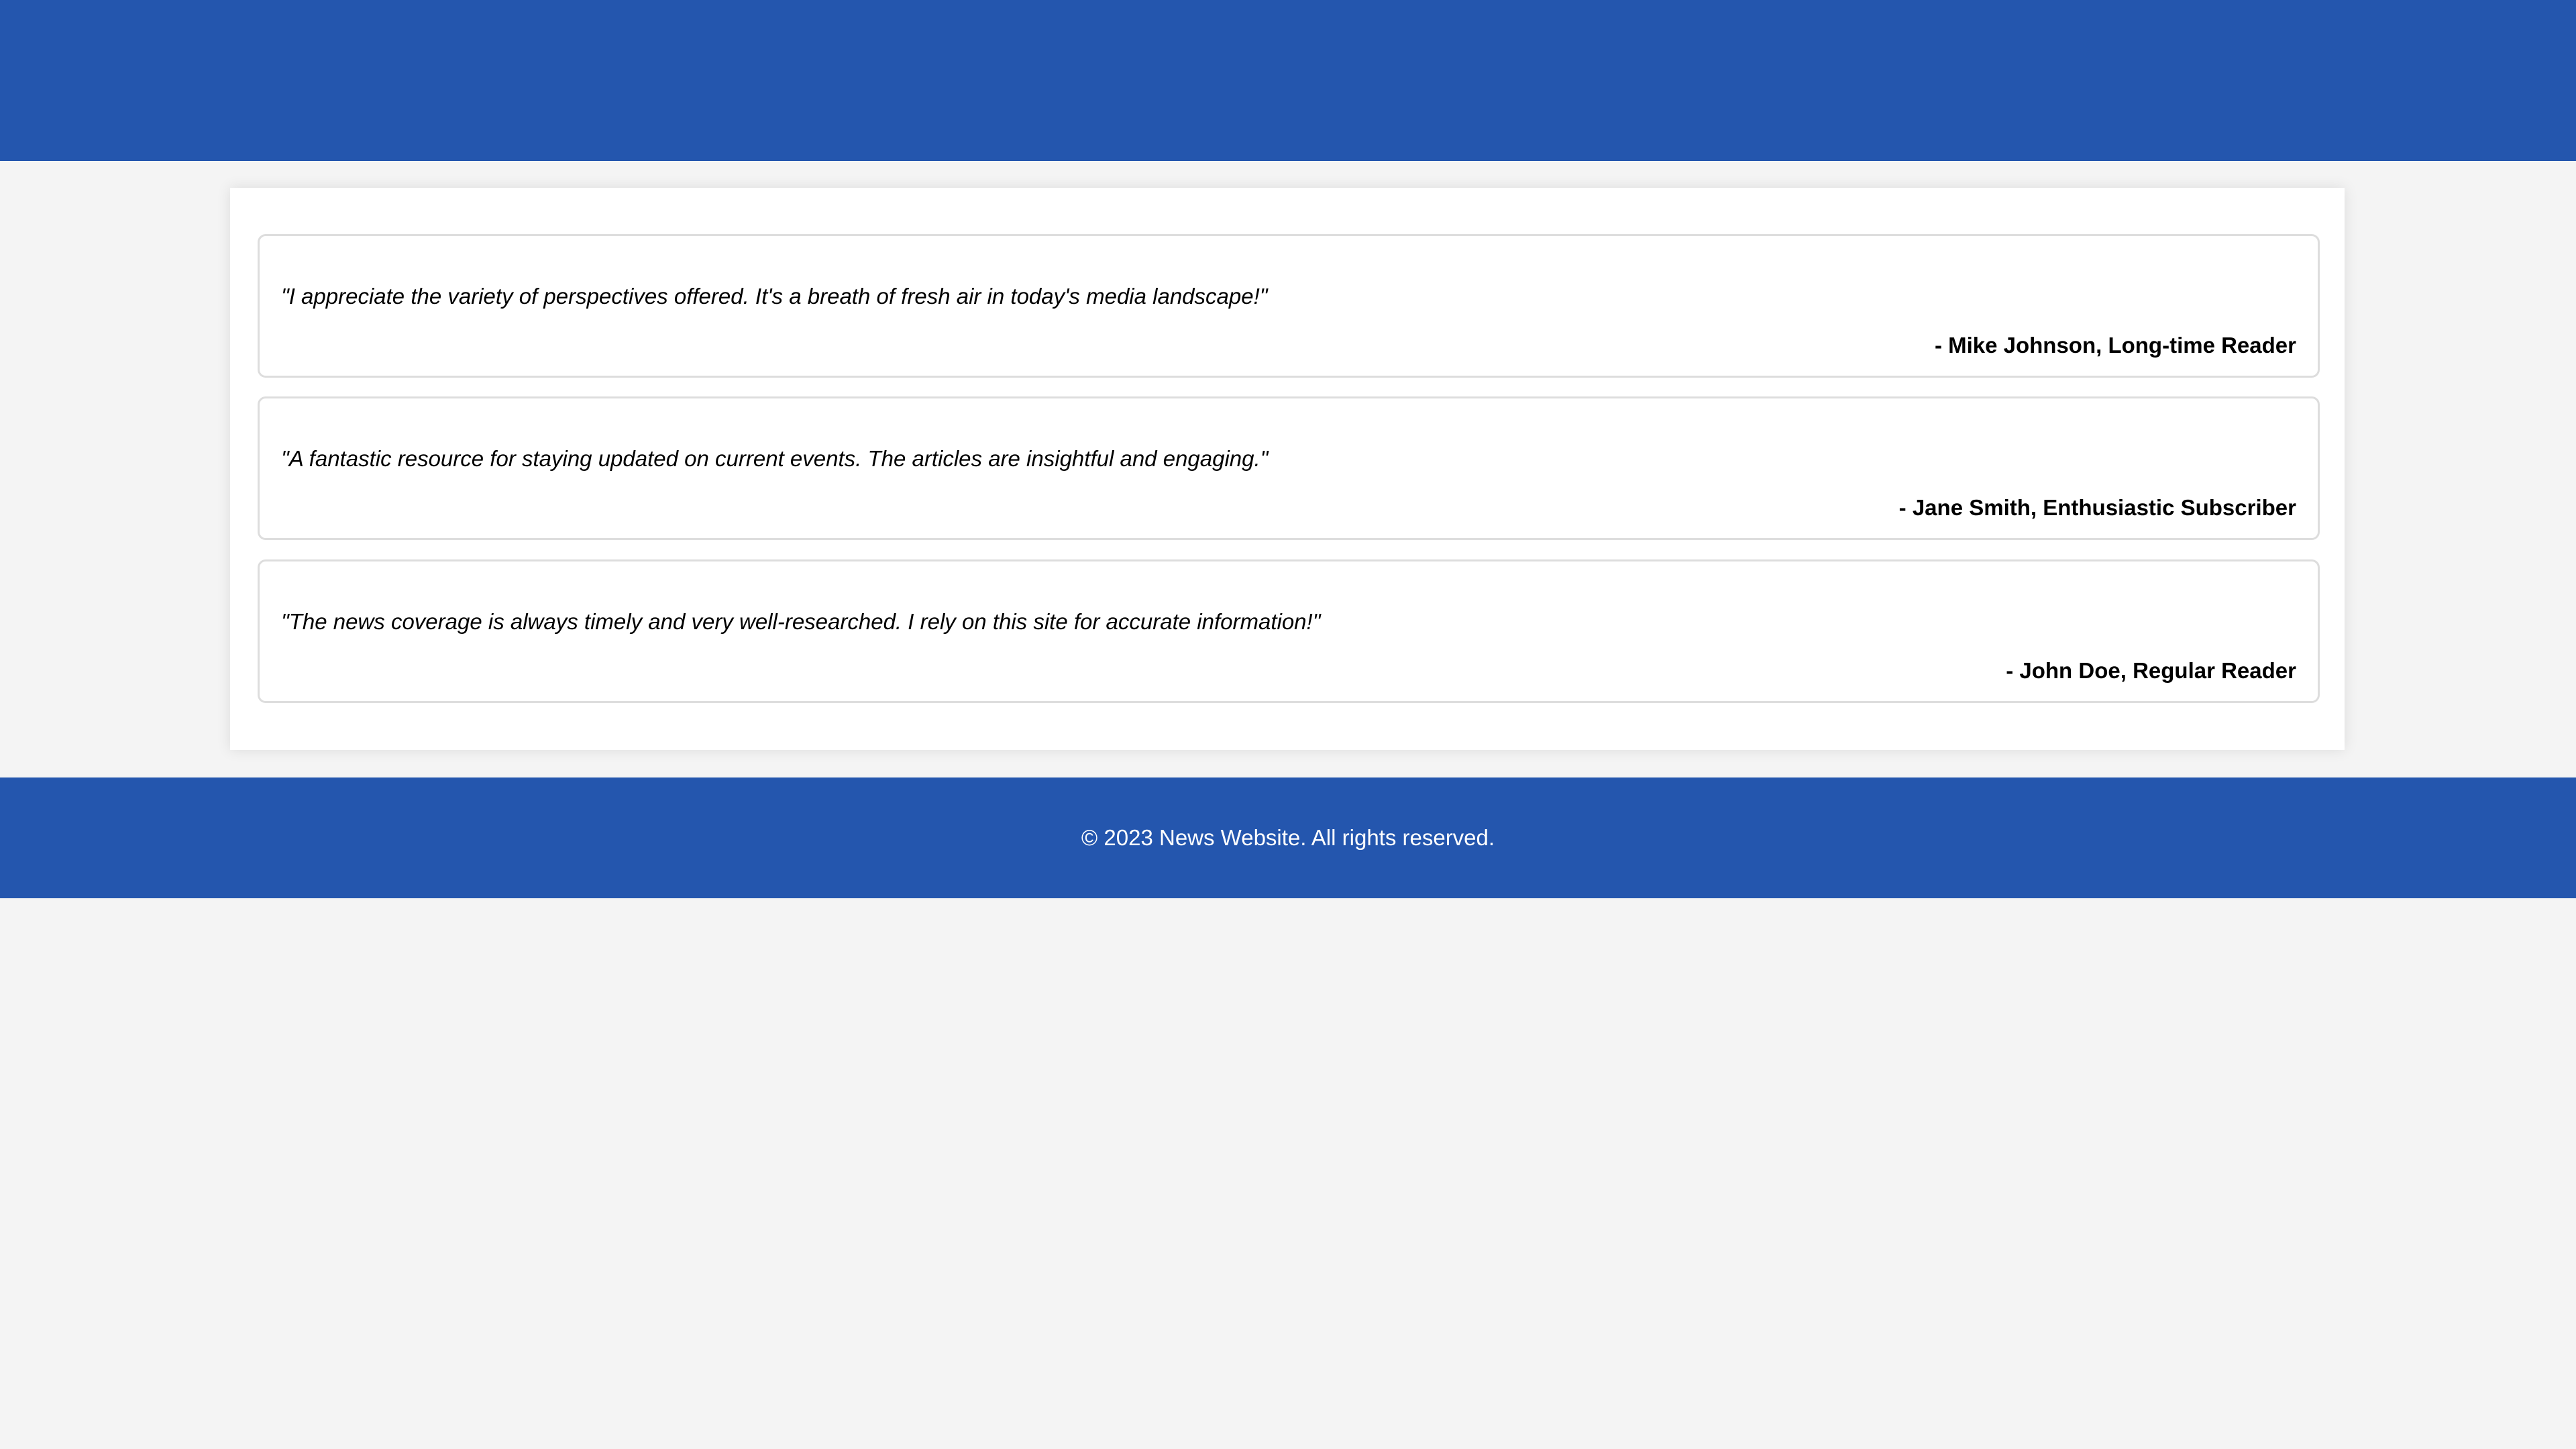  I want to click on testimonial-author: - John Doe, Regular Reader, so click(2151, 670).